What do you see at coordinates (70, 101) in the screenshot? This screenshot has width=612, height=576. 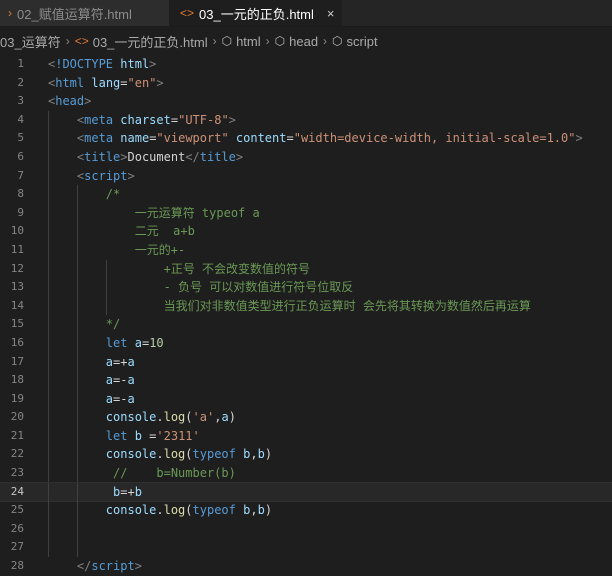 I see `code-text: <head>` at bounding box center [70, 101].